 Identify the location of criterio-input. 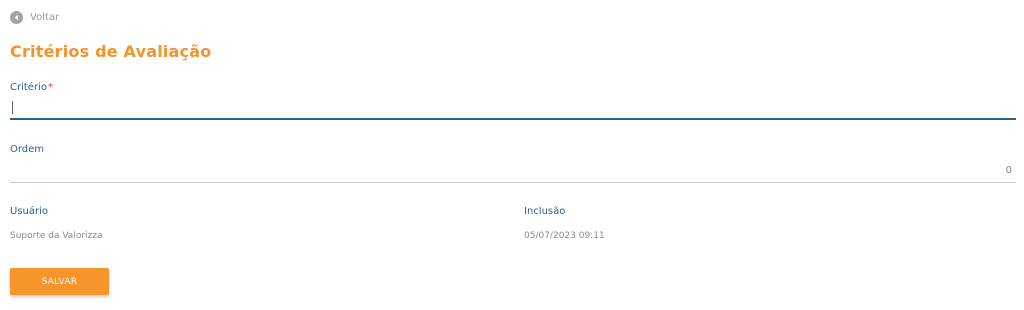
(513, 108).